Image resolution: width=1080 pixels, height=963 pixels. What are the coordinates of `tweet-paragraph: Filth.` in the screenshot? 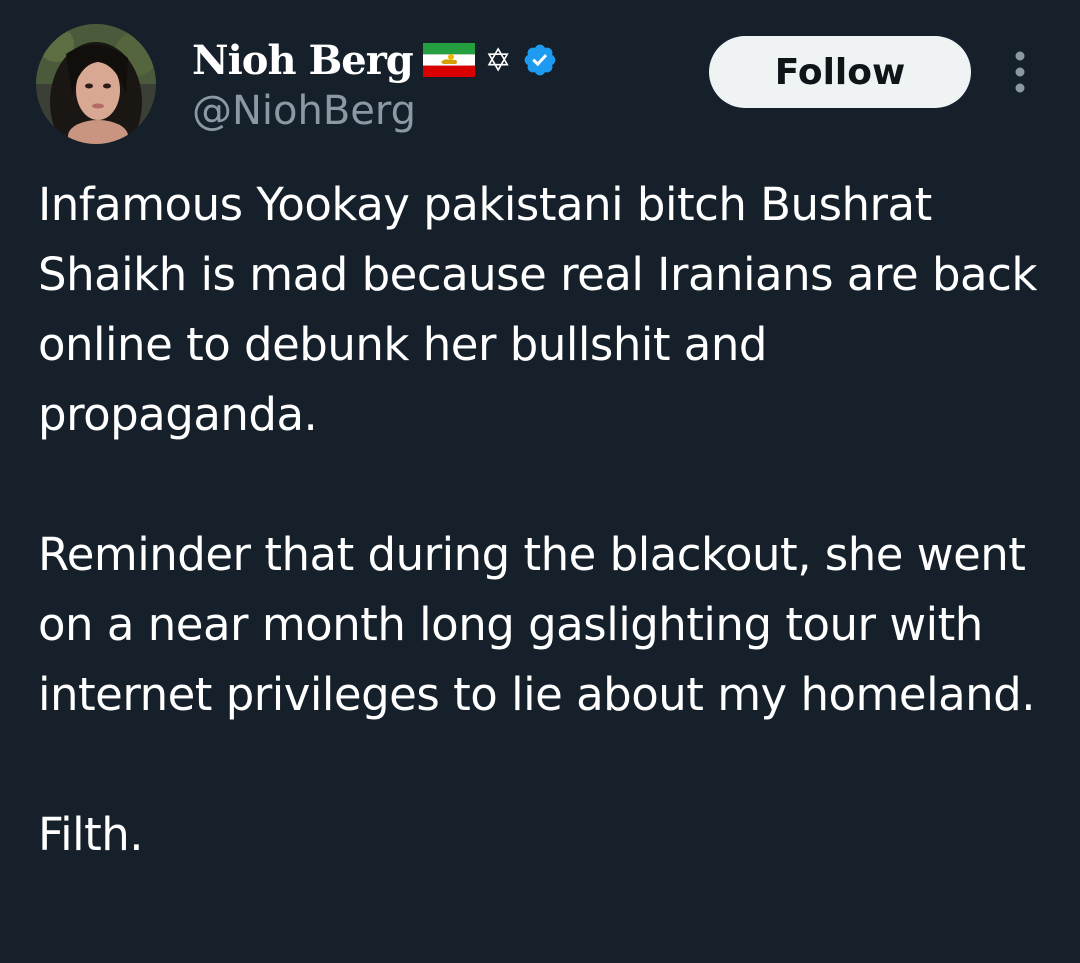 It's located at (91, 834).